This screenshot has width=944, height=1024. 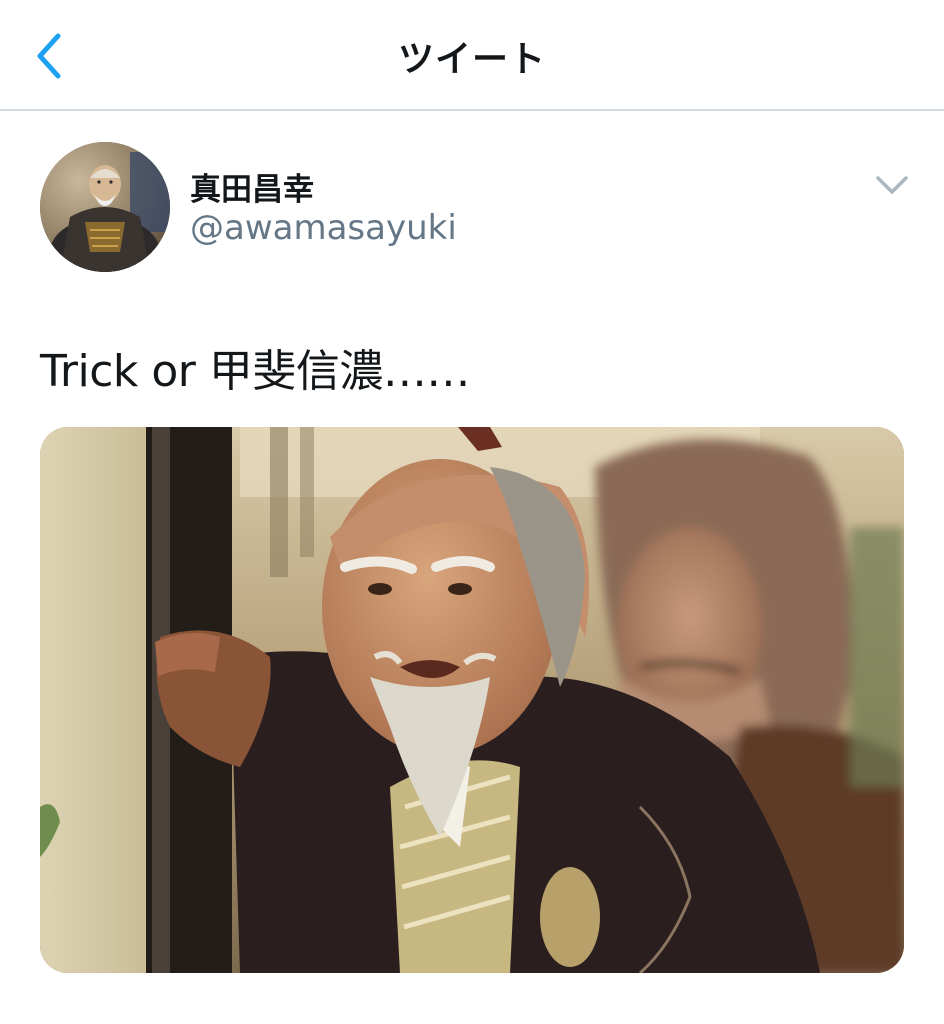 I want to click on user-handle: @awamasayuki, so click(x=323, y=228).